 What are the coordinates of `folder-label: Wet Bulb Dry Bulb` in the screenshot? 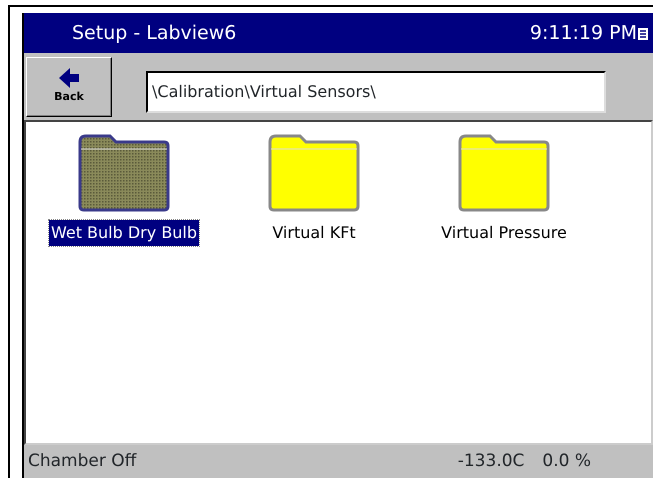 It's located at (124, 233).